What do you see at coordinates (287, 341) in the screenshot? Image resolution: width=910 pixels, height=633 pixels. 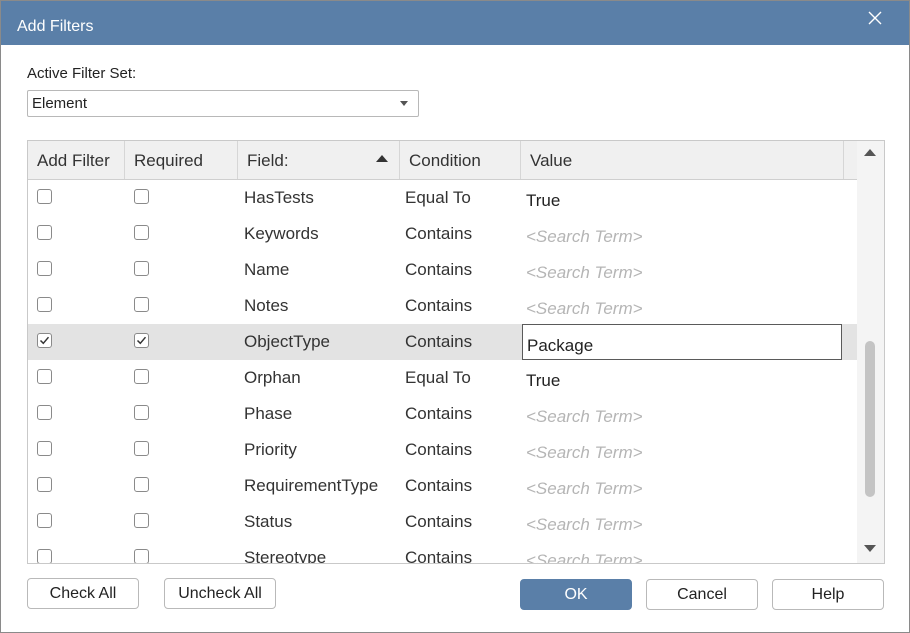 I see `field-name: ObjectType` at bounding box center [287, 341].